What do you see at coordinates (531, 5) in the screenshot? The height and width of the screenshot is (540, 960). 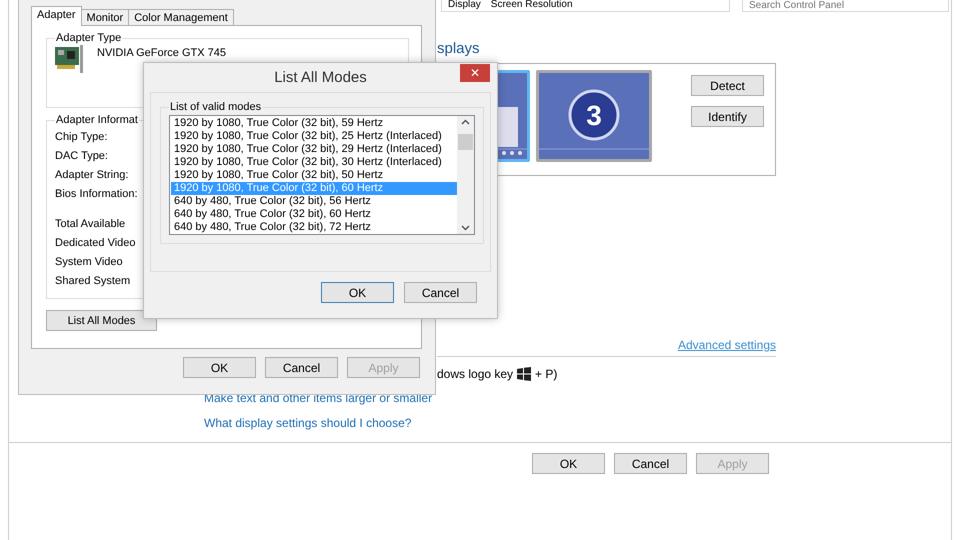 I see `breadcrumb-item: Screen Resolution` at bounding box center [531, 5].